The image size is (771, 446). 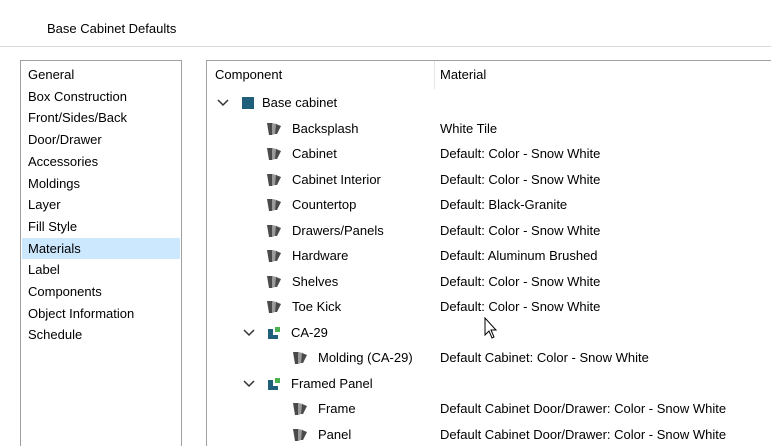 I want to click on sidebar-item-schedule: Schedule, so click(x=101, y=334).